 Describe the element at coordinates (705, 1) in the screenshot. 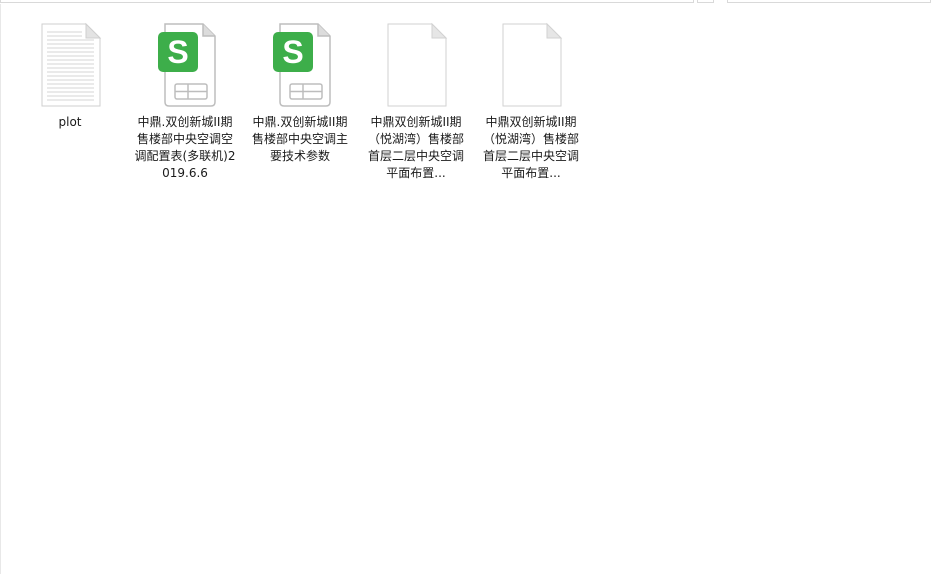

I see `address-dropdown-button` at that location.